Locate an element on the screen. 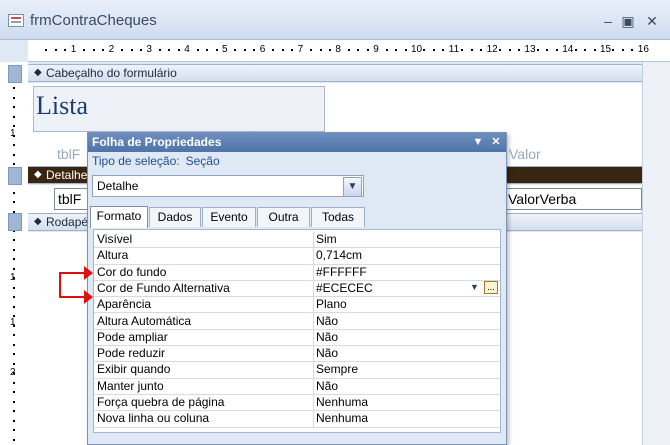 This screenshot has width=670, height=445. property-value: 0,714cm is located at coordinates (339, 255).